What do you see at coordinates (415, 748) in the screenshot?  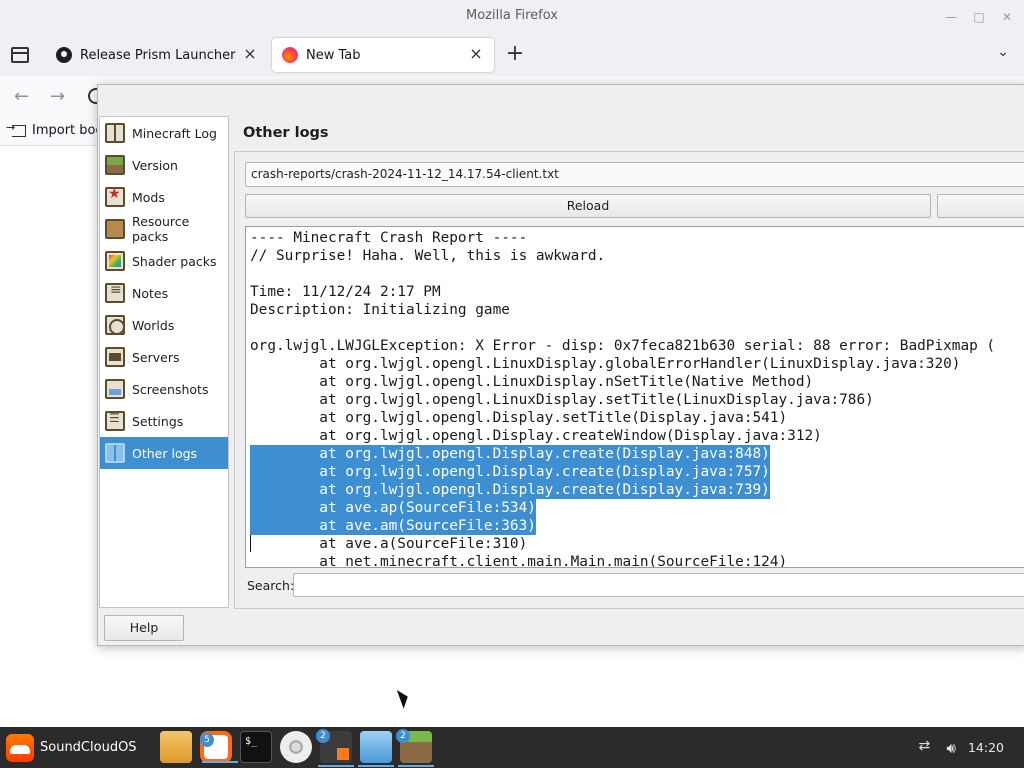 I see `prism-launcher-icon: 2` at bounding box center [415, 748].